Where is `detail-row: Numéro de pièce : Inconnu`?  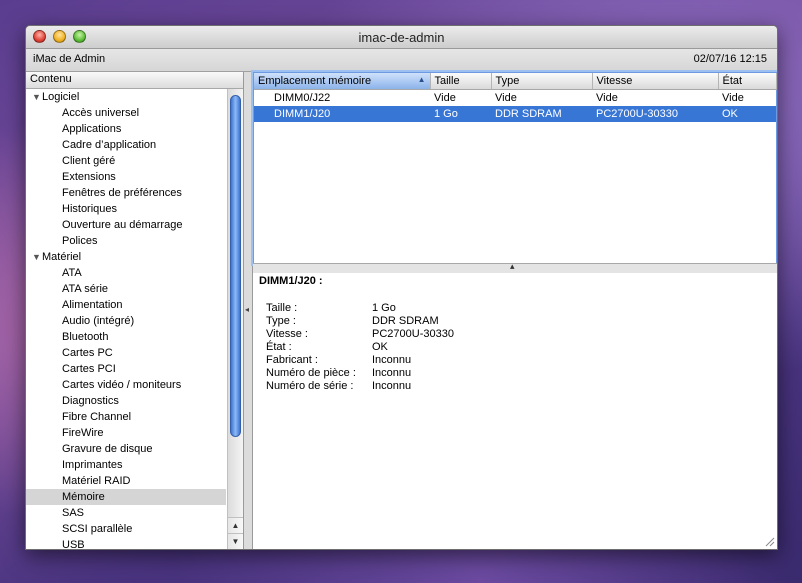 detail-row: Numéro de pièce : Inconnu is located at coordinates (360, 373).